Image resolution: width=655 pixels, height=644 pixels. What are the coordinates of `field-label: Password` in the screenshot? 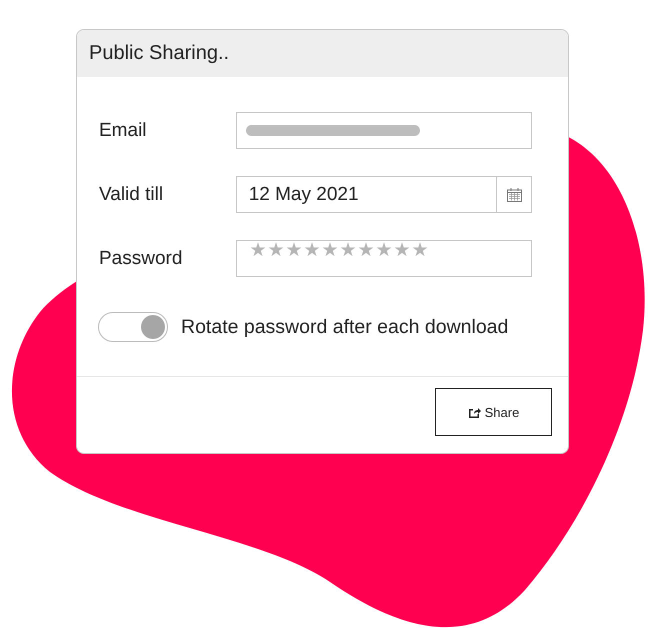 It's located at (141, 259).